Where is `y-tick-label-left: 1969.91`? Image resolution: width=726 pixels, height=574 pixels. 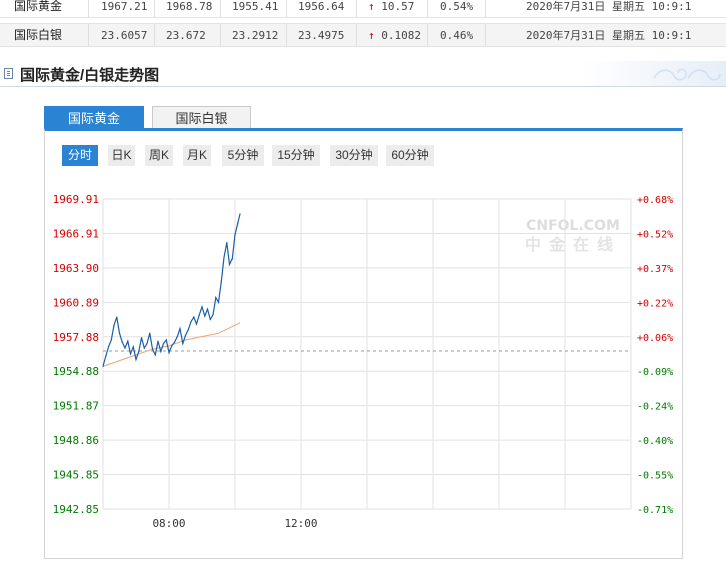 y-tick-label-left: 1969.91 is located at coordinates (76, 199).